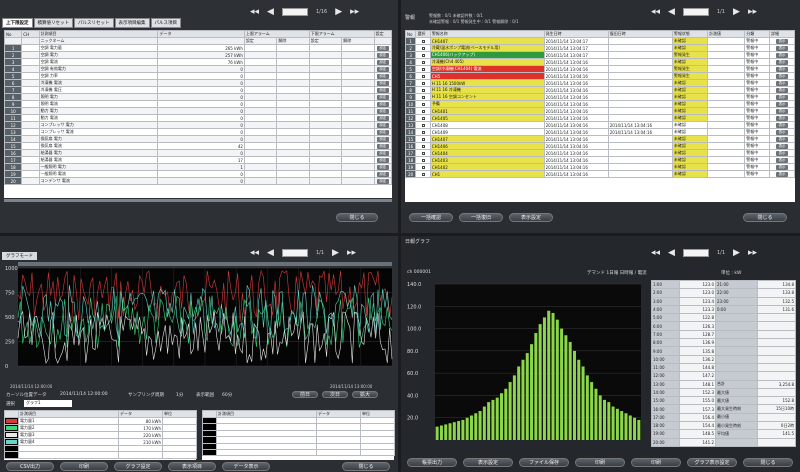 Image resolution: width=800 pixels, height=472 pixels. I want to click on time-scrollbar, so click(205, 264).